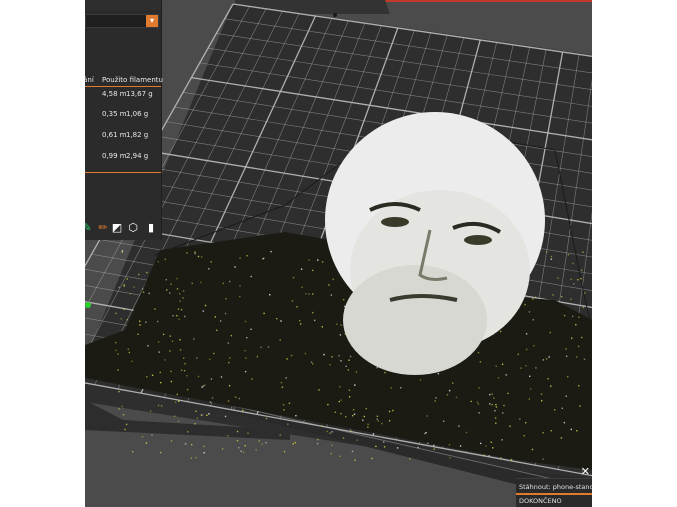 The image size is (677, 507). Describe the element at coordinates (89, 228) in the screenshot. I see `paint-brush-icon: ✎` at that location.